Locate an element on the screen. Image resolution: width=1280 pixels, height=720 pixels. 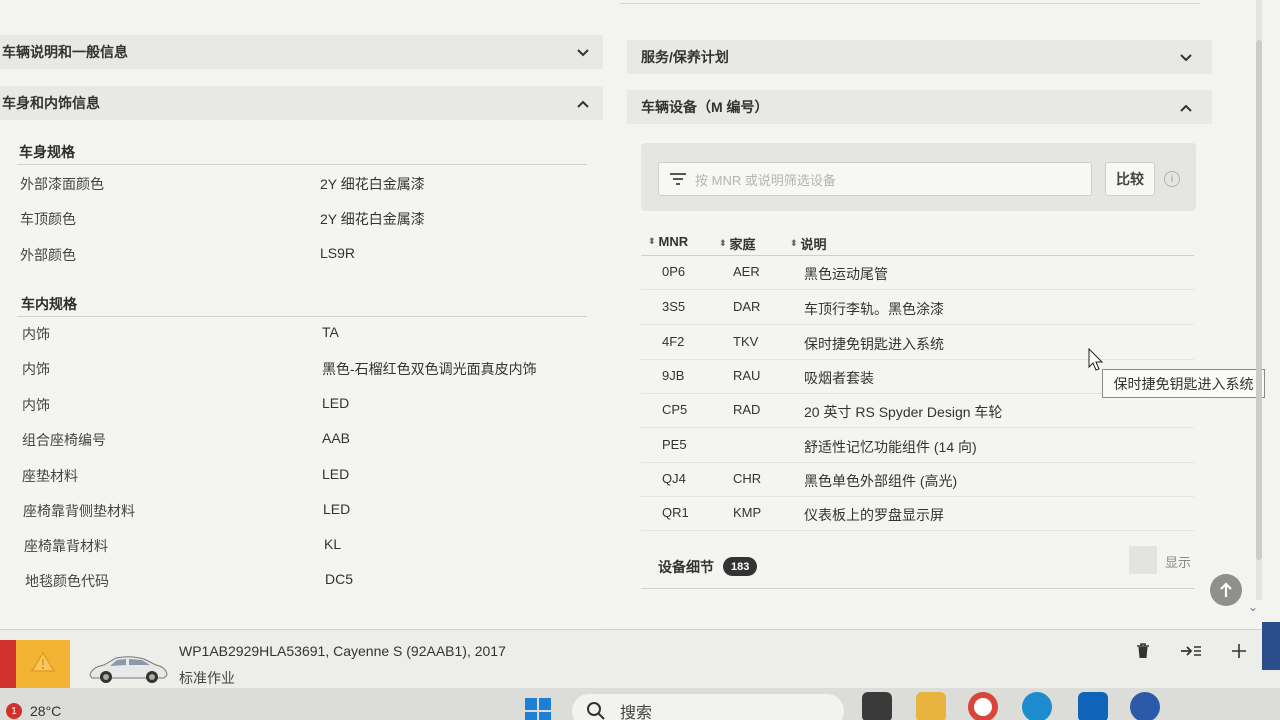
column-header-desc: ⬍ 说明 is located at coordinates (808, 243).